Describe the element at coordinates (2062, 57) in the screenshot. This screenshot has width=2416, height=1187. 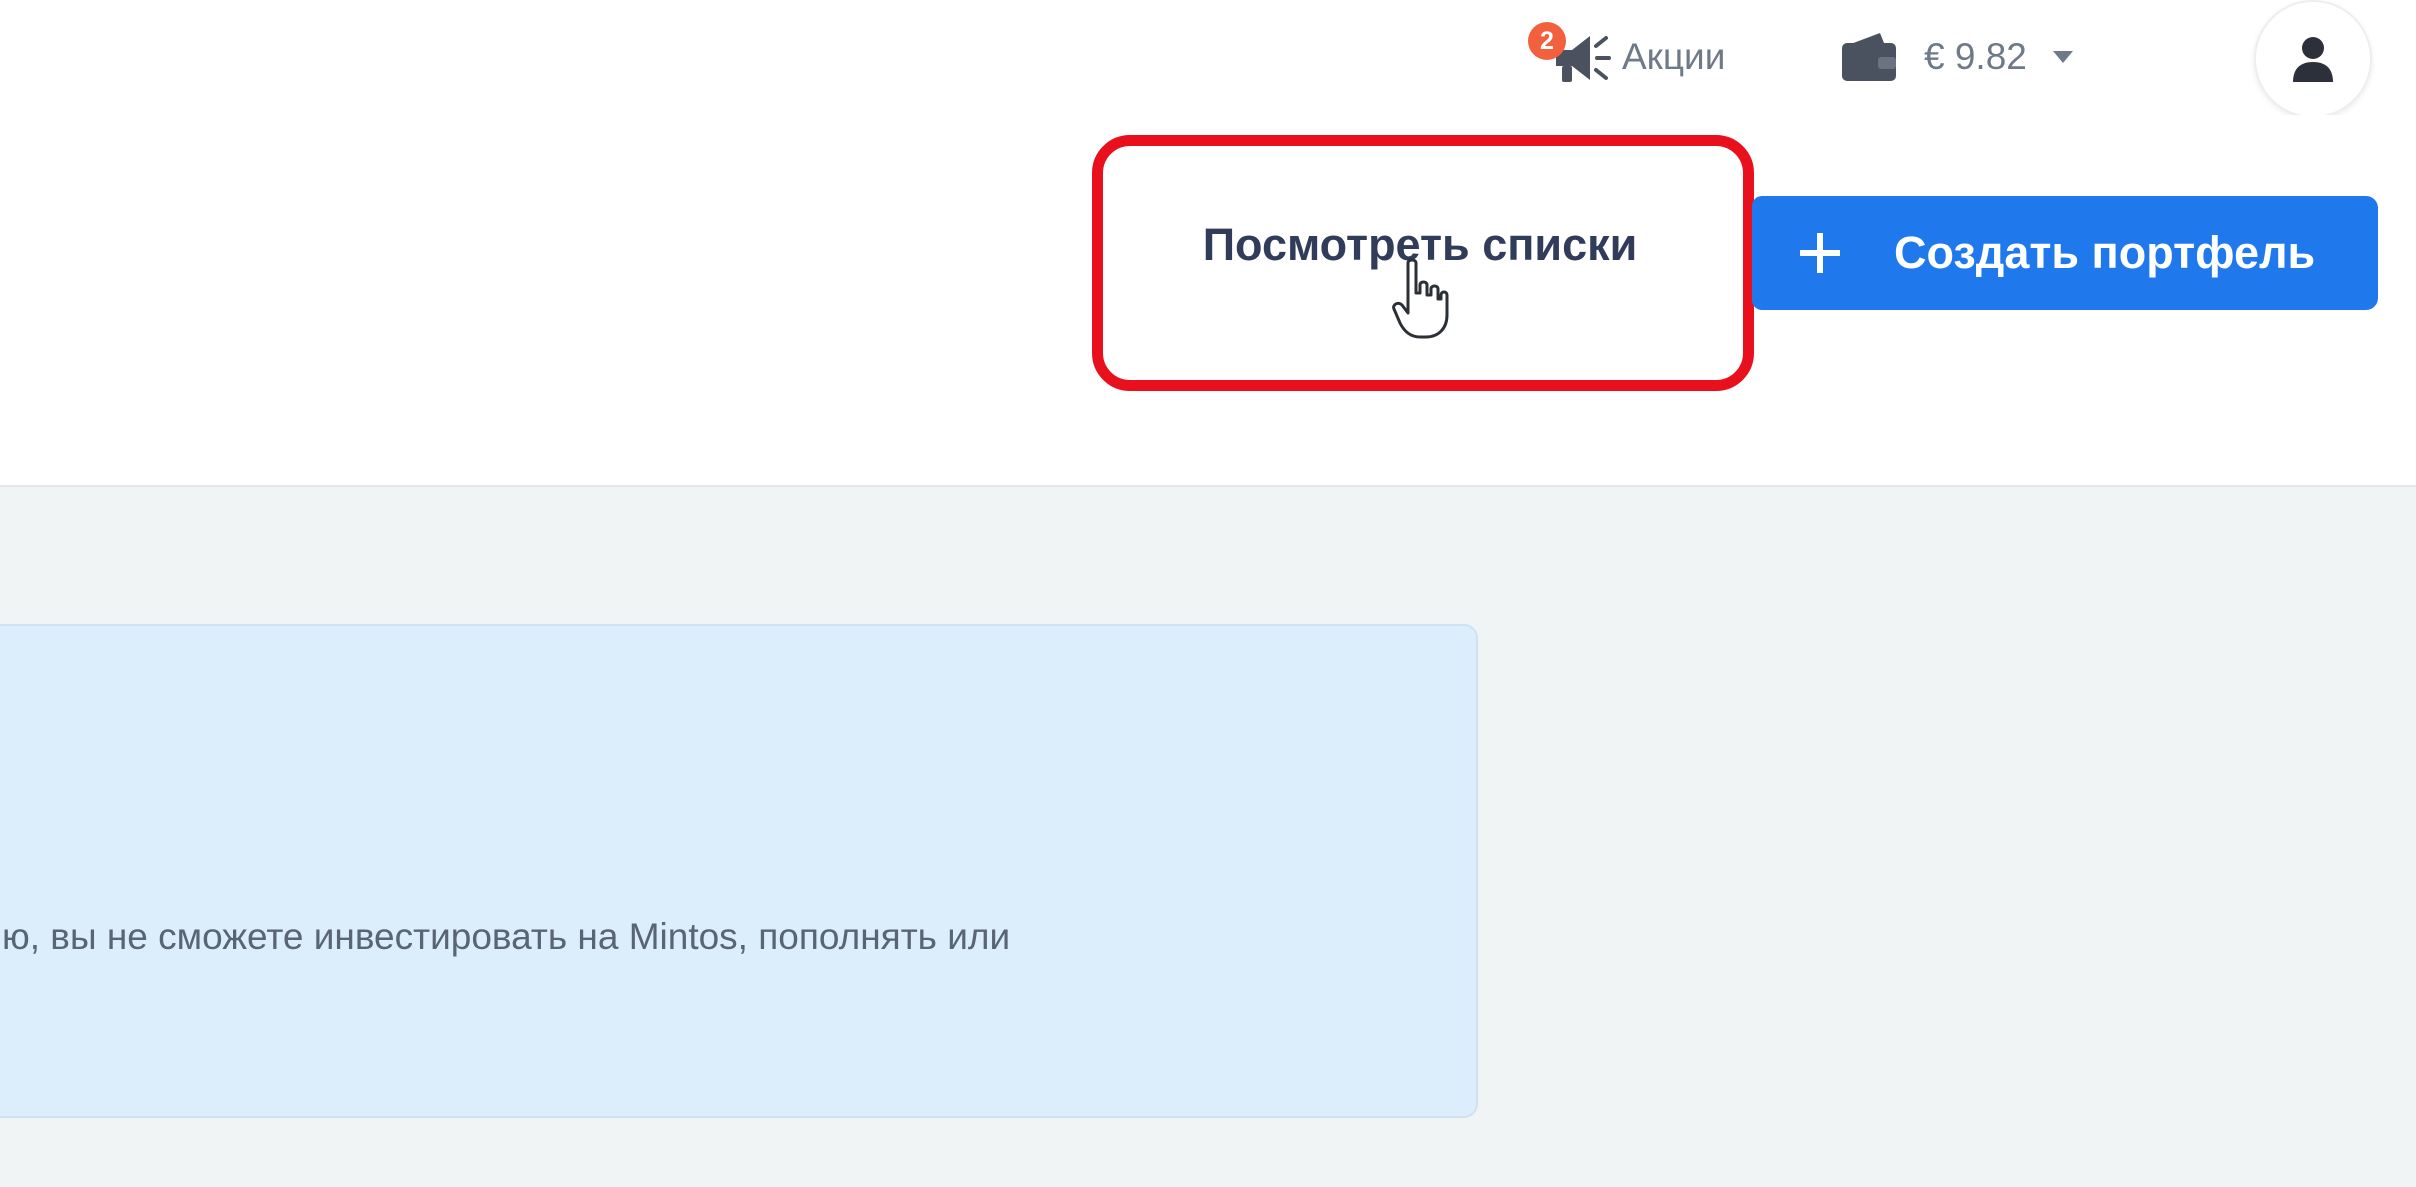
I see `caret-down-icon` at that location.